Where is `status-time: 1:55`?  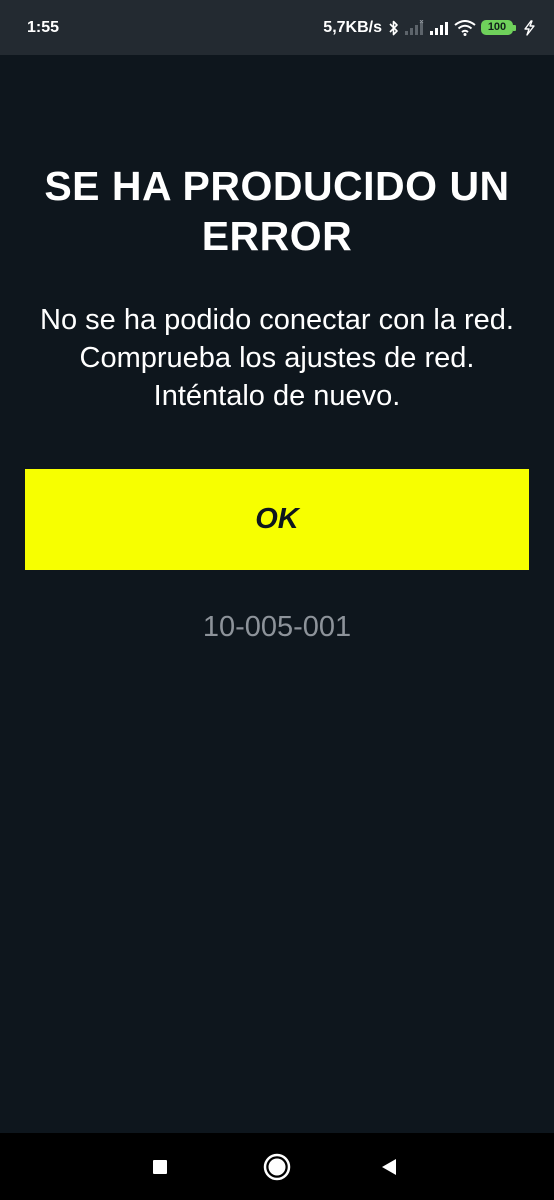 status-time: 1:55 is located at coordinates (43, 27).